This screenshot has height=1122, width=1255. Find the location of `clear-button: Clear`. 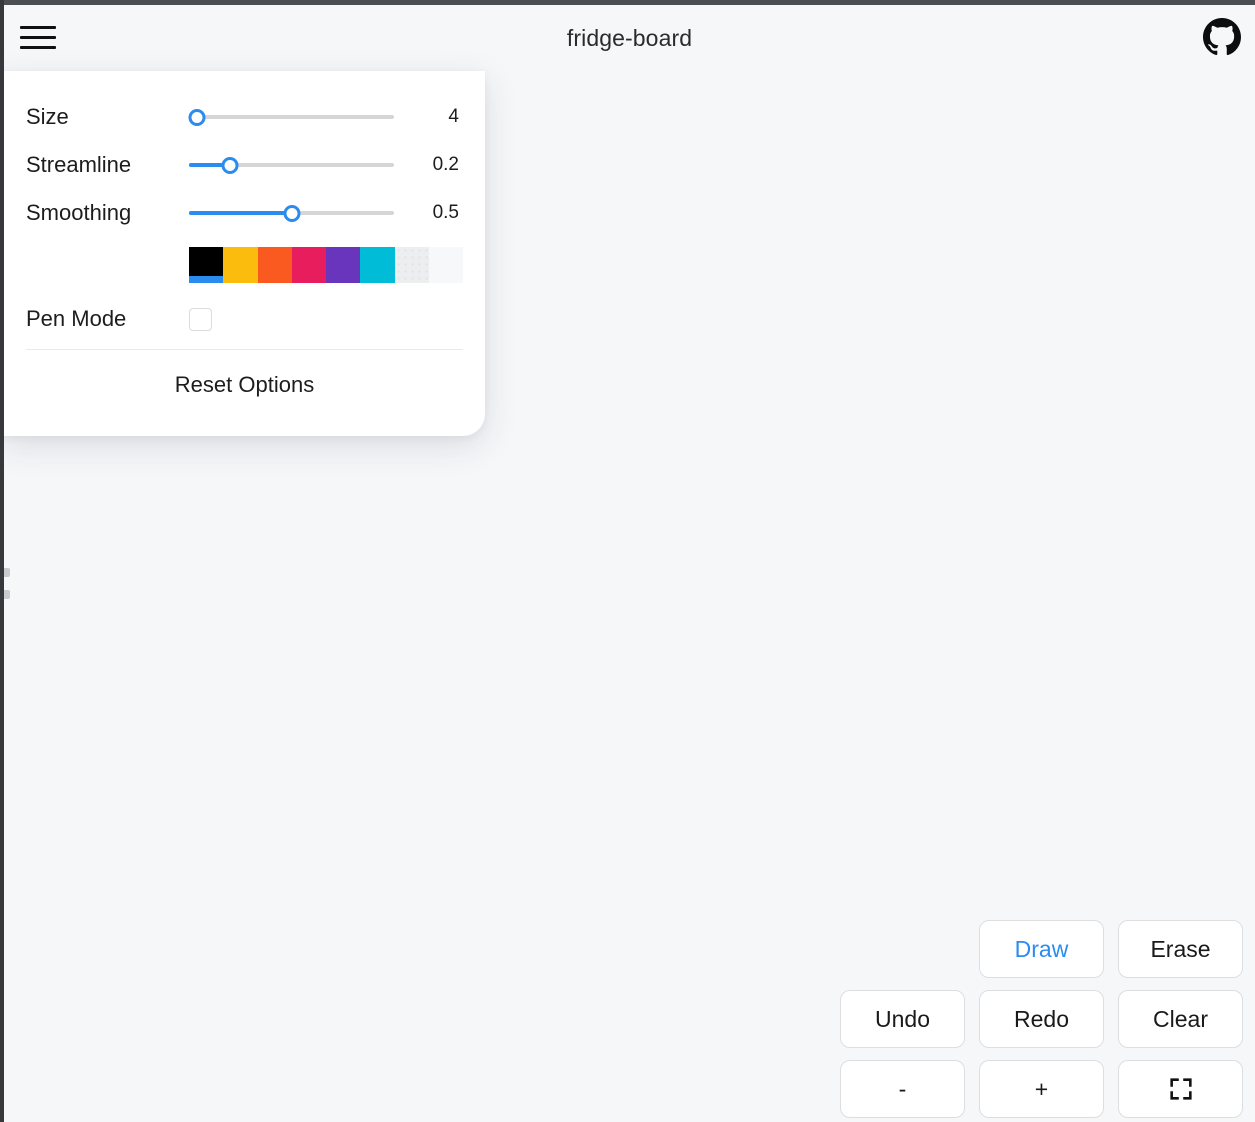

clear-button: Clear is located at coordinates (1180, 1019).